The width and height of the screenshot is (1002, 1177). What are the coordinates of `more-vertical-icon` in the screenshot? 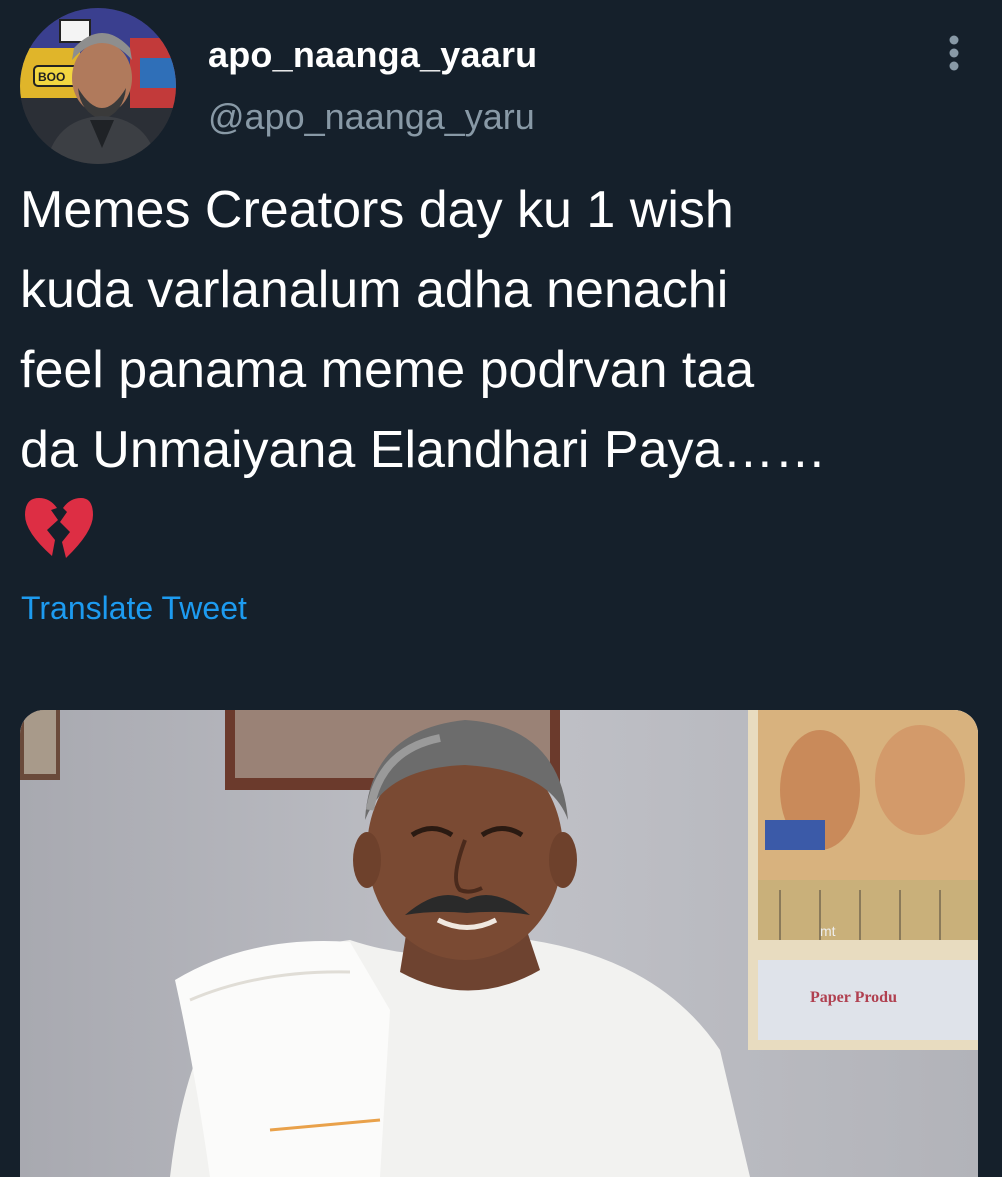 It's located at (954, 53).